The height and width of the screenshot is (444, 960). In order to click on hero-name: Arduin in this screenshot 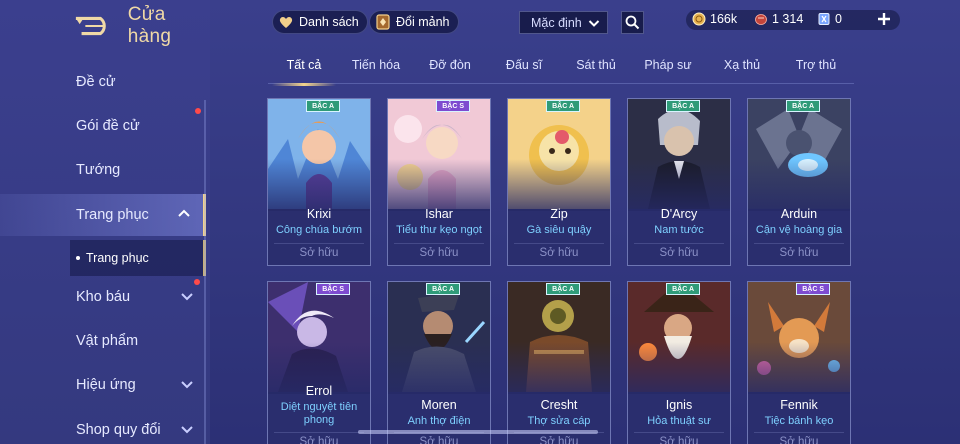, I will do `click(799, 214)`.